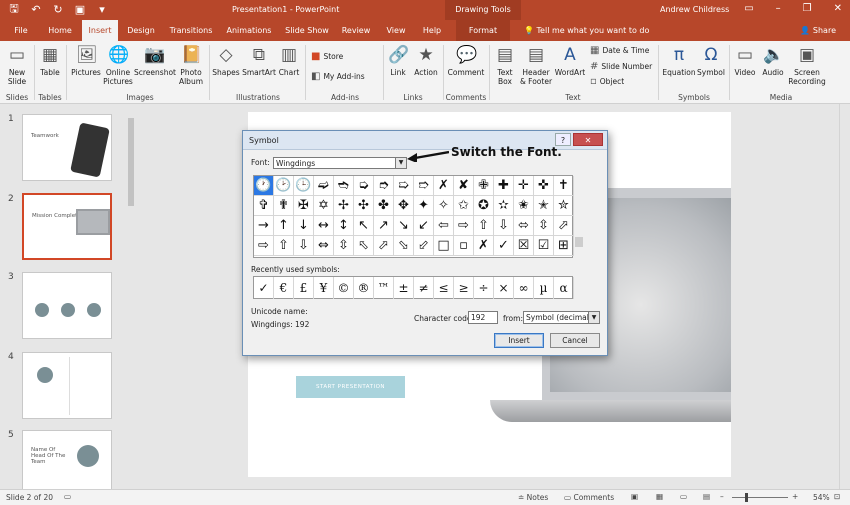  I want to click on new-slide-button: ▭ New Slide, so click(17, 65).